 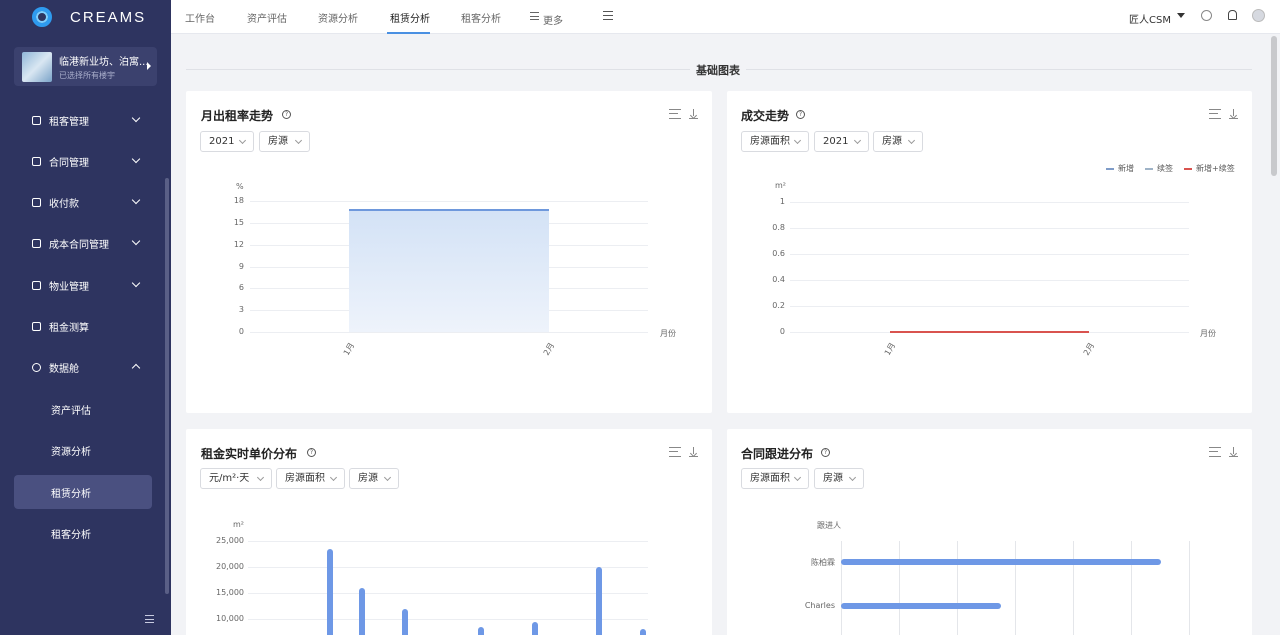 I want to click on cost-icon, so click(x=36, y=243).